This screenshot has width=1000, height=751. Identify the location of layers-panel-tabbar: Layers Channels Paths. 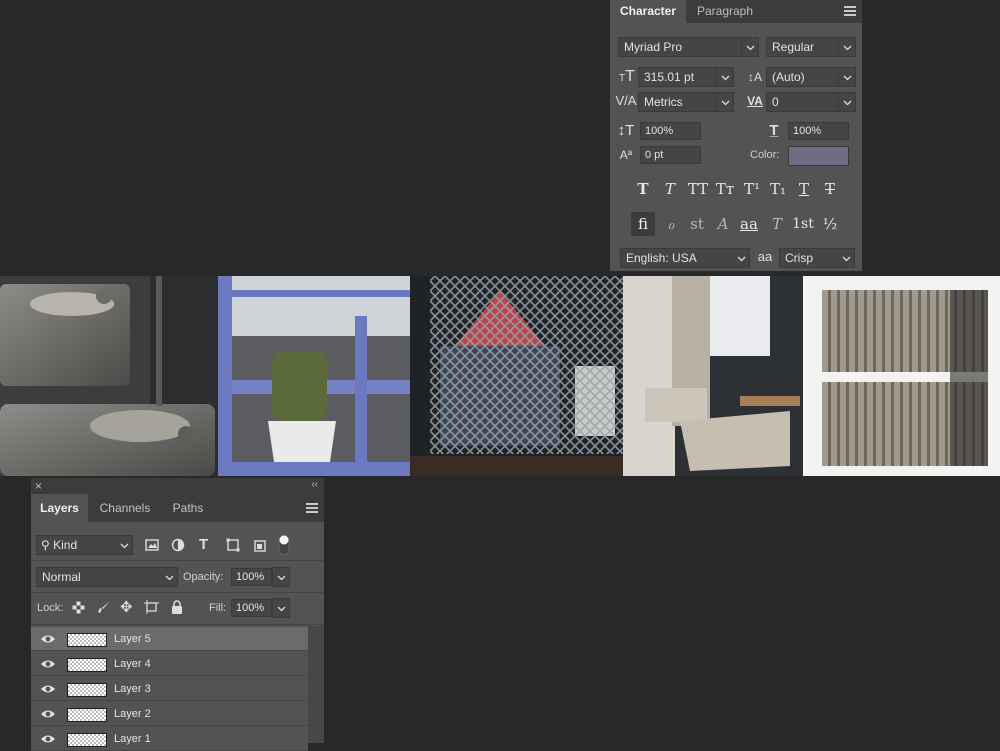
(177, 508).